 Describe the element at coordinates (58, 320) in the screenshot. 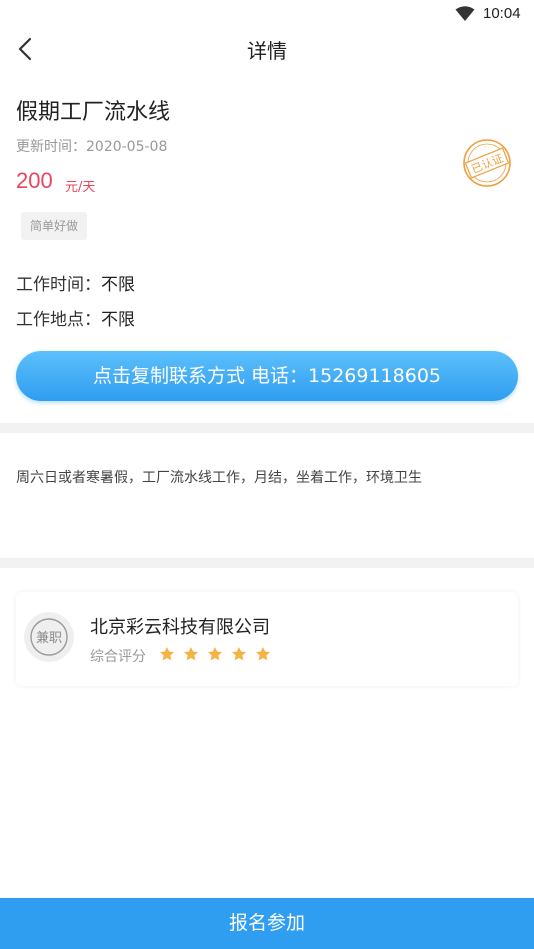

I see `work-place-label: 工作地点：` at that location.